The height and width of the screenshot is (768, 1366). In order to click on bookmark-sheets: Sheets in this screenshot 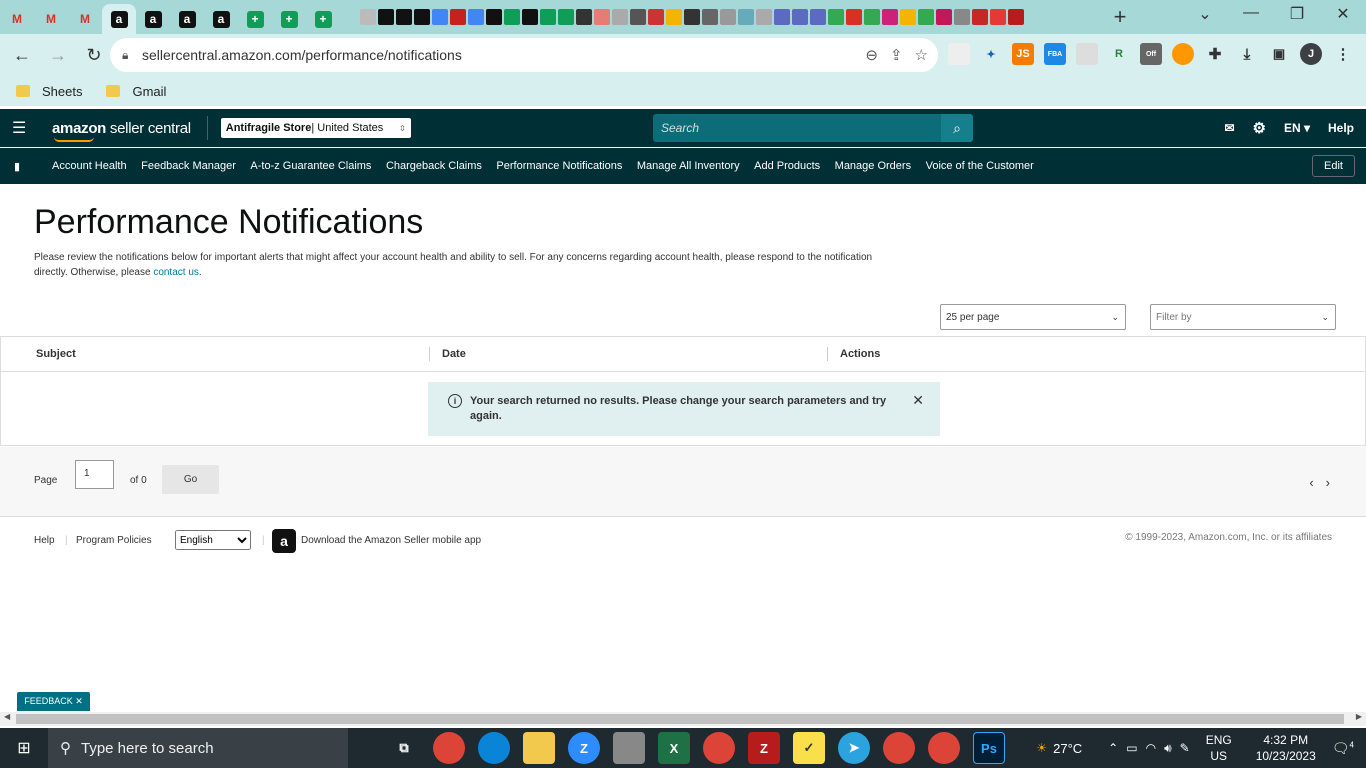, I will do `click(49, 91)`.